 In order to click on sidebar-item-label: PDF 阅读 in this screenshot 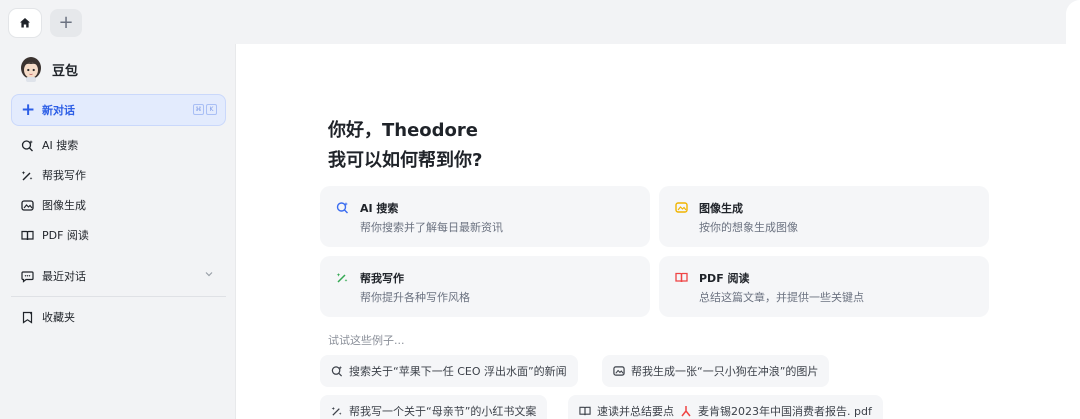, I will do `click(65, 235)`.